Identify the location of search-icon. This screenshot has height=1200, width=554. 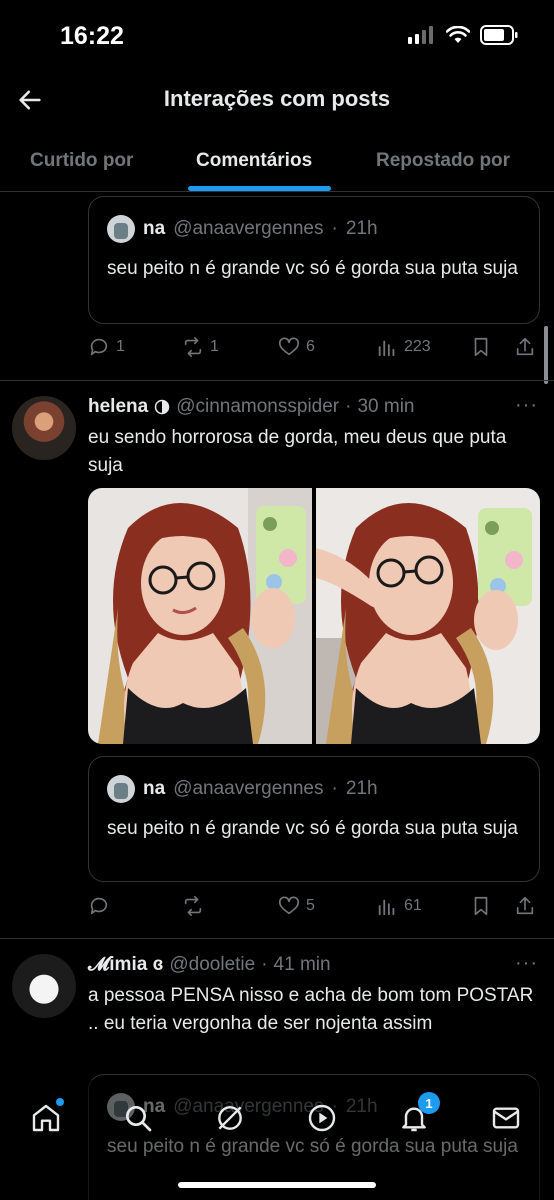
(139, 1119).